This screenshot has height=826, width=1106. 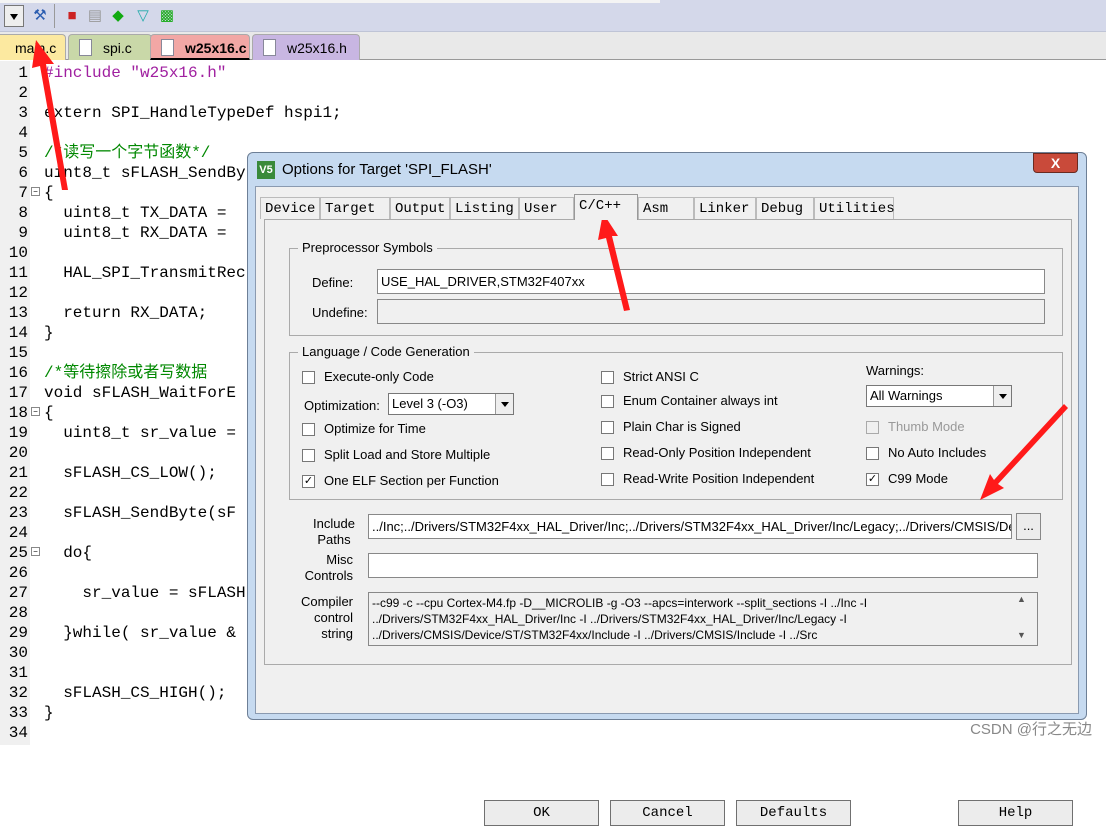 I want to click on download-icon: ◆, so click(x=118, y=16).